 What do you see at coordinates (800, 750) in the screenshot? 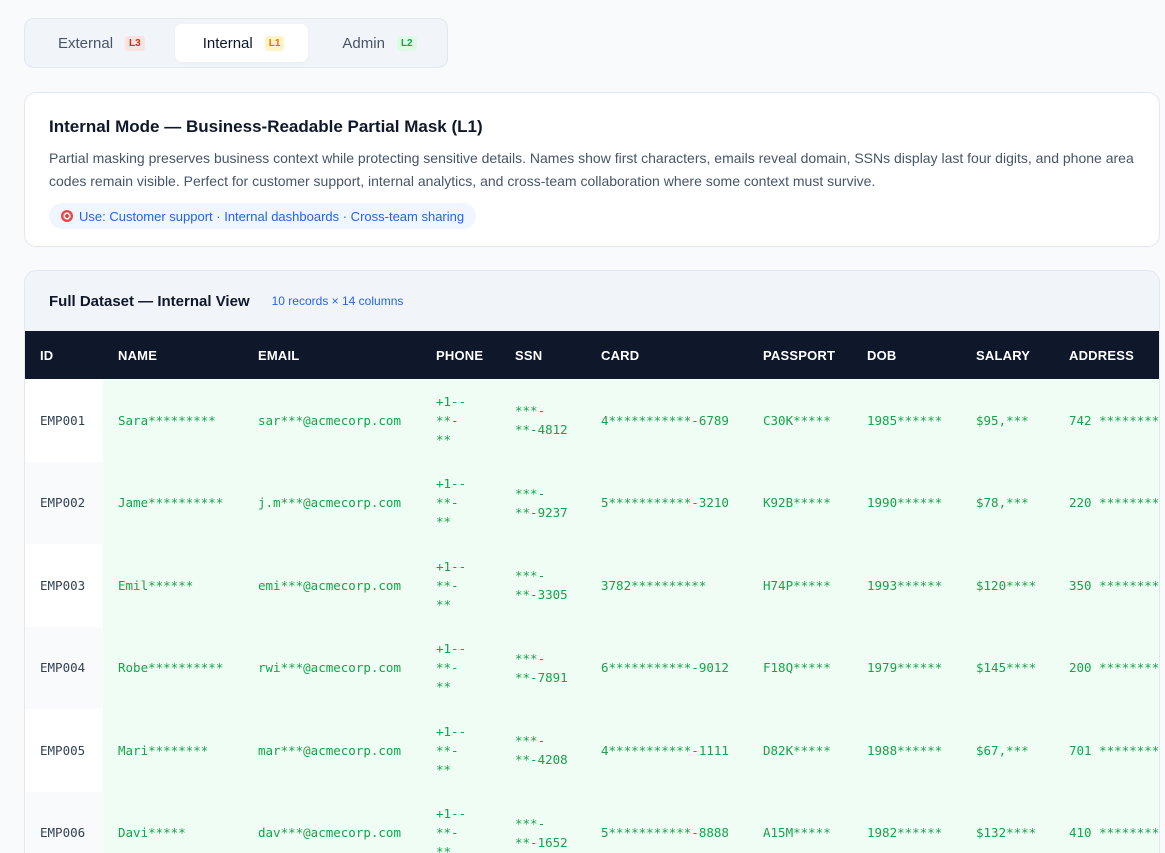
I see `cell-passport: D82K*****` at bounding box center [800, 750].